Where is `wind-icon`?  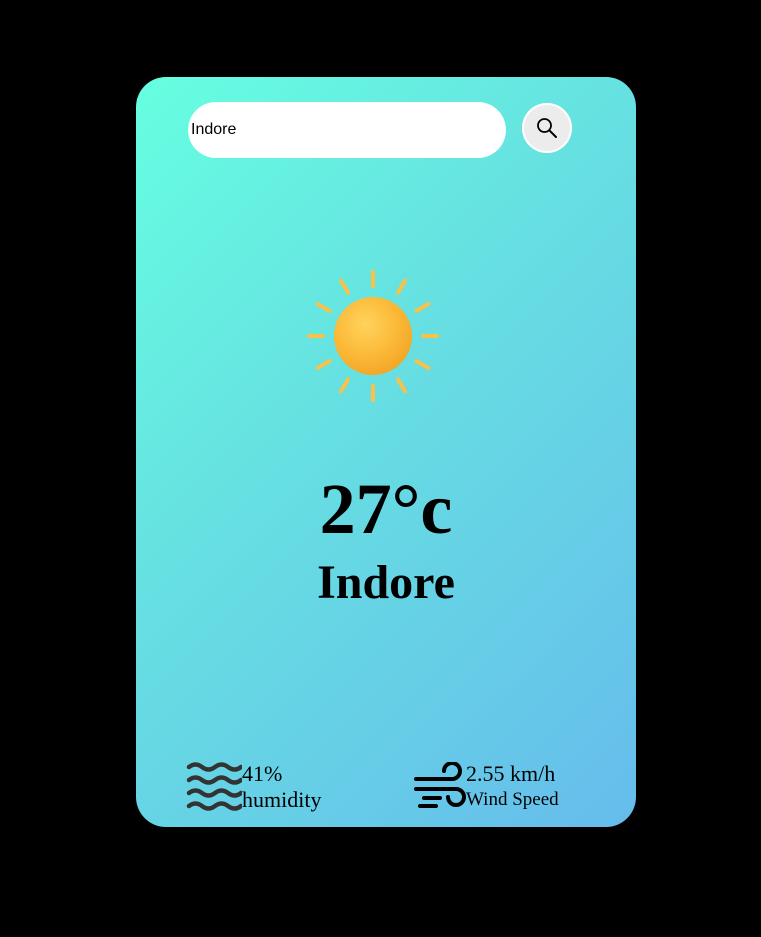
wind-icon is located at coordinates (440, 785).